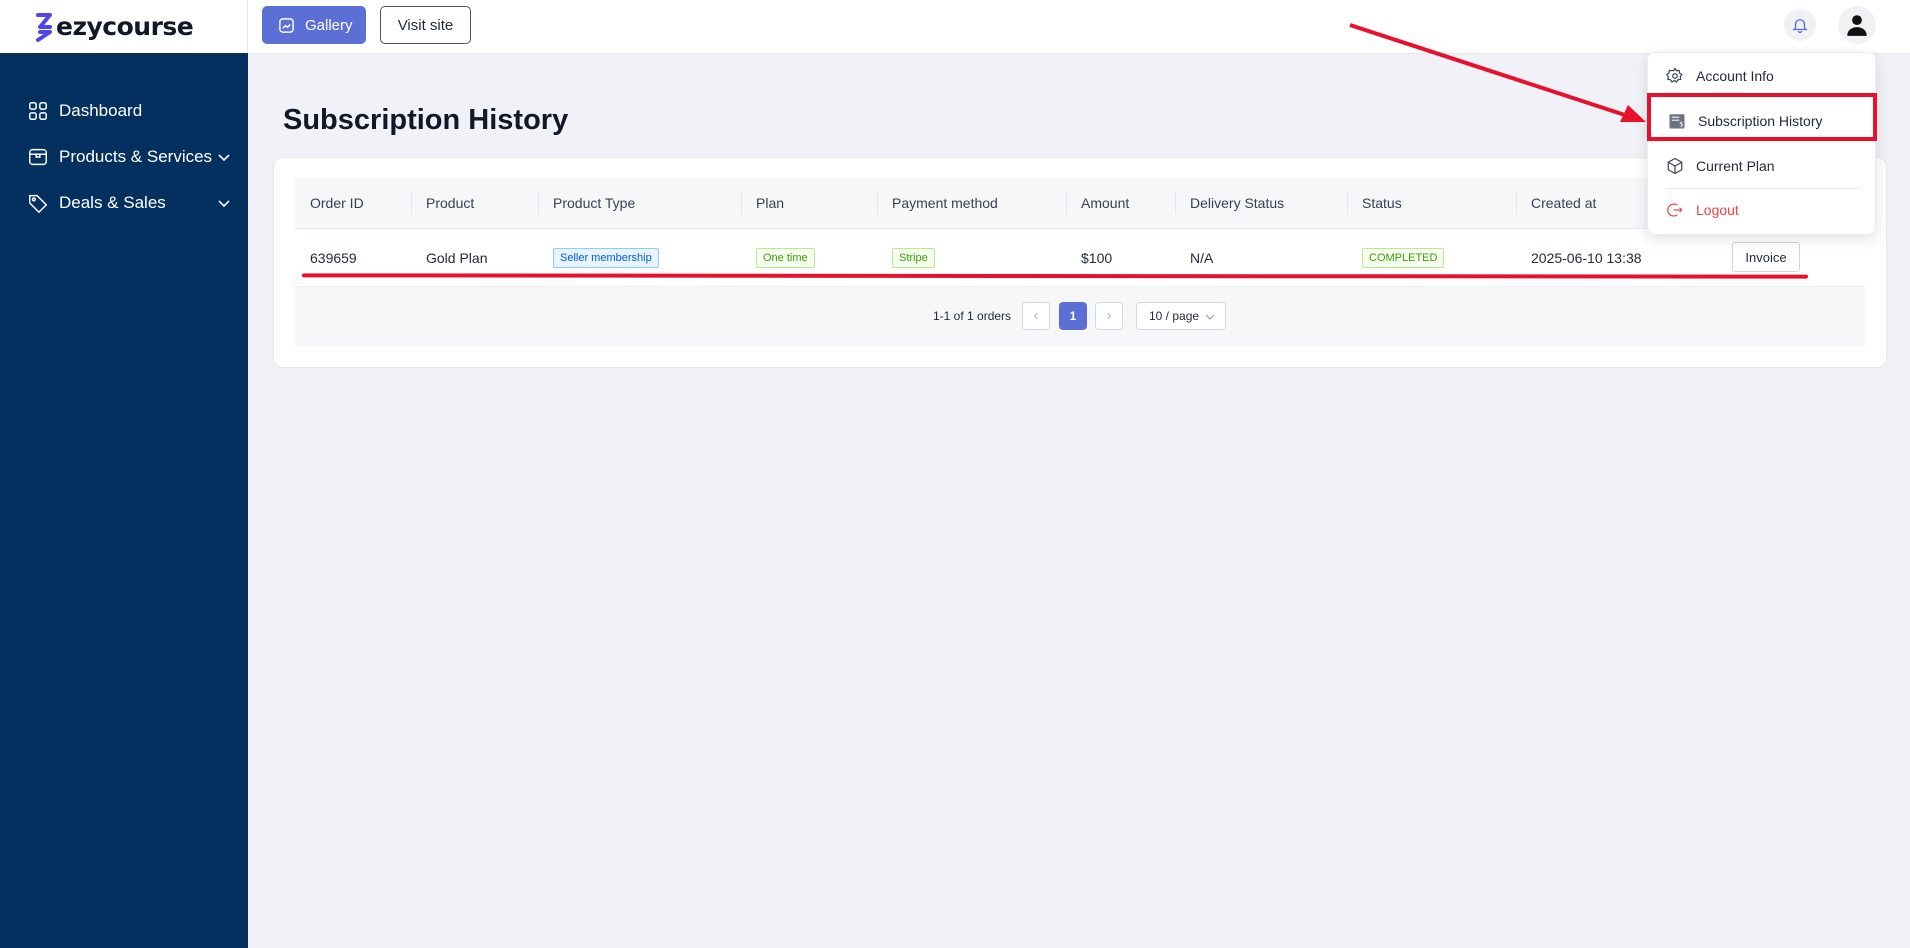 The width and height of the screenshot is (1910, 948). I want to click on cell-created-at: 2025-06-10 13:38, so click(1586, 258).